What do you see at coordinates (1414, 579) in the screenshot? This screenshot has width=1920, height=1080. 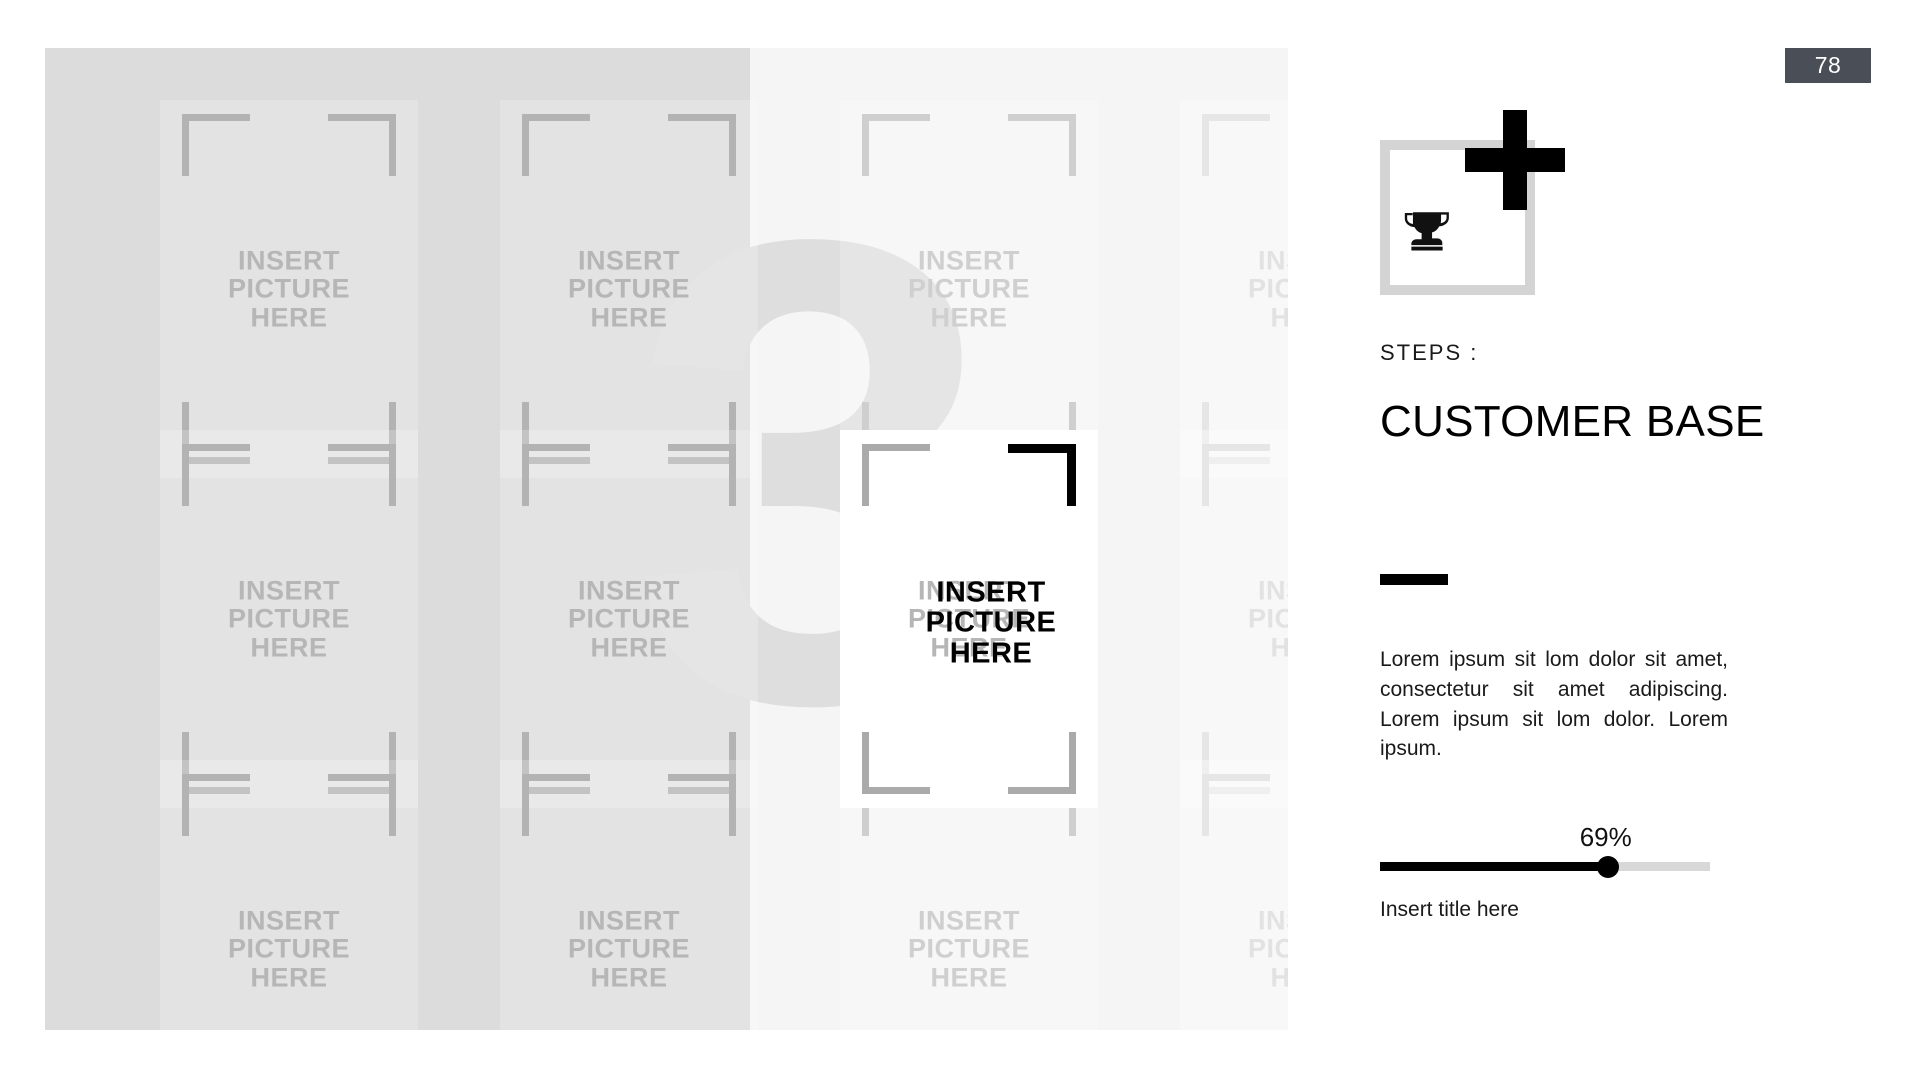 I see `title-underline-rule` at bounding box center [1414, 579].